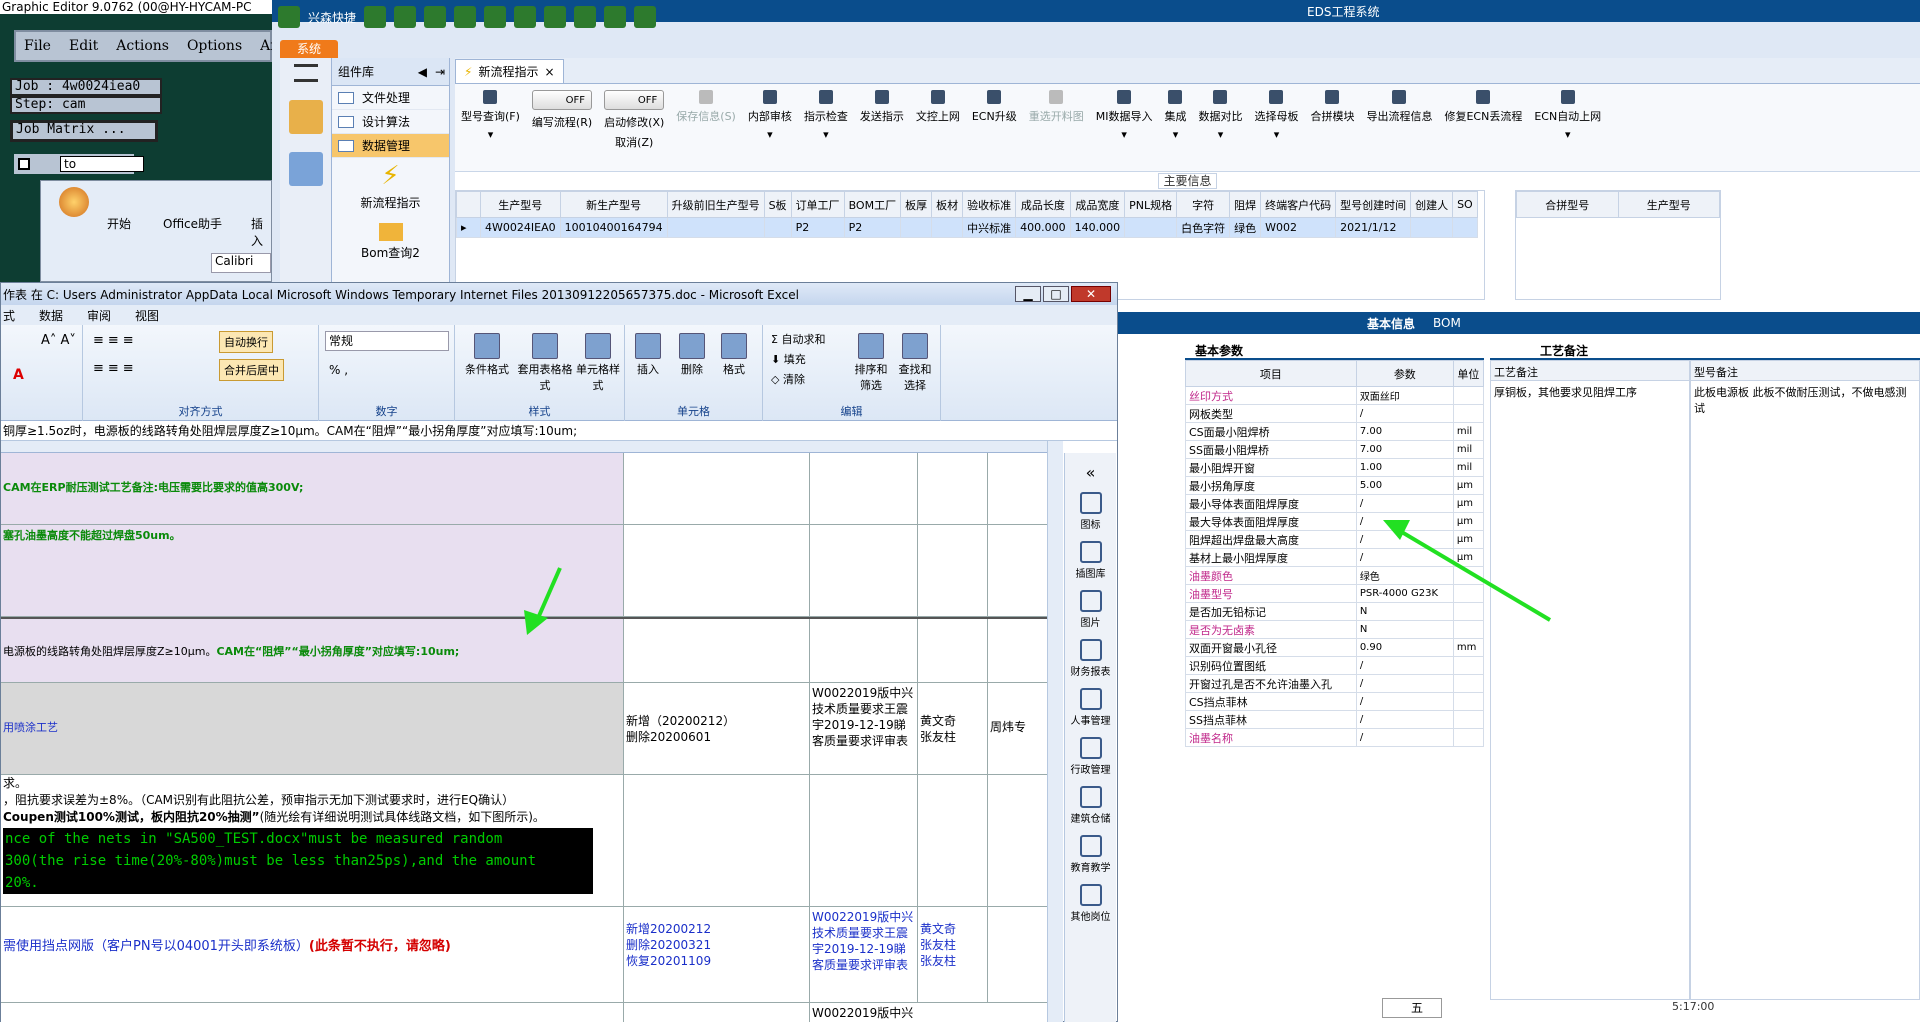 Image resolution: width=1920 pixels, height=1022 pixels. What do you see at coordinates (536, 622) in the screenshot?
I see `arrow-down-head` at bounding box center [536, 622].